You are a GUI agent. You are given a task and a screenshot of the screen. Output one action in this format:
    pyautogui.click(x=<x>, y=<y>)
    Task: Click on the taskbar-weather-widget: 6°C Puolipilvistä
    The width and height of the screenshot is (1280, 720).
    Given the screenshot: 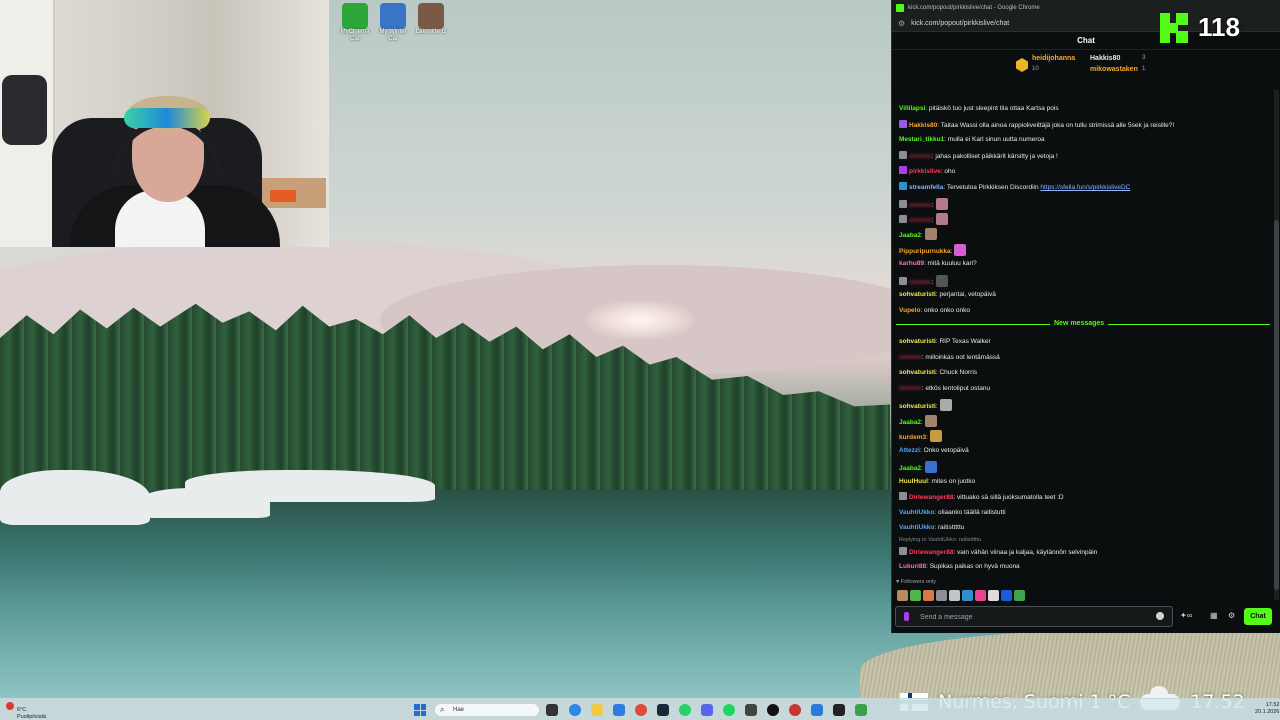 What is the action you would take?
    pyautogui.click(x=26, y=711)
    